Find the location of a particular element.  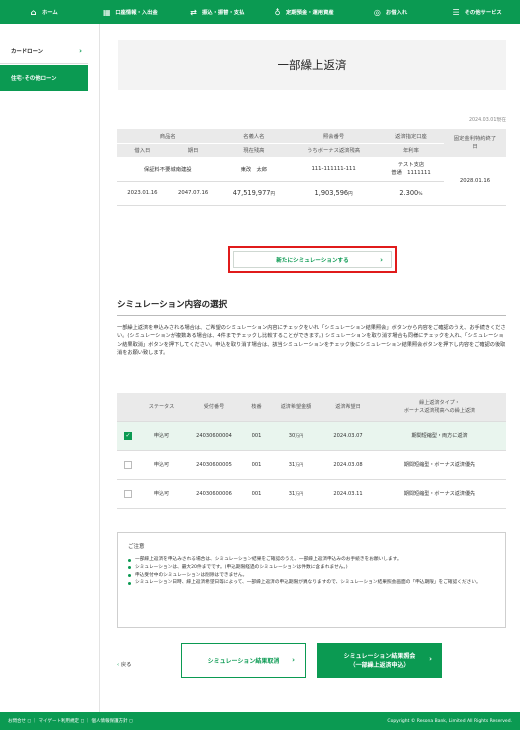

cancel-simulation-button: シミュレーション結果取消 › is located at coordinates (243, 660).